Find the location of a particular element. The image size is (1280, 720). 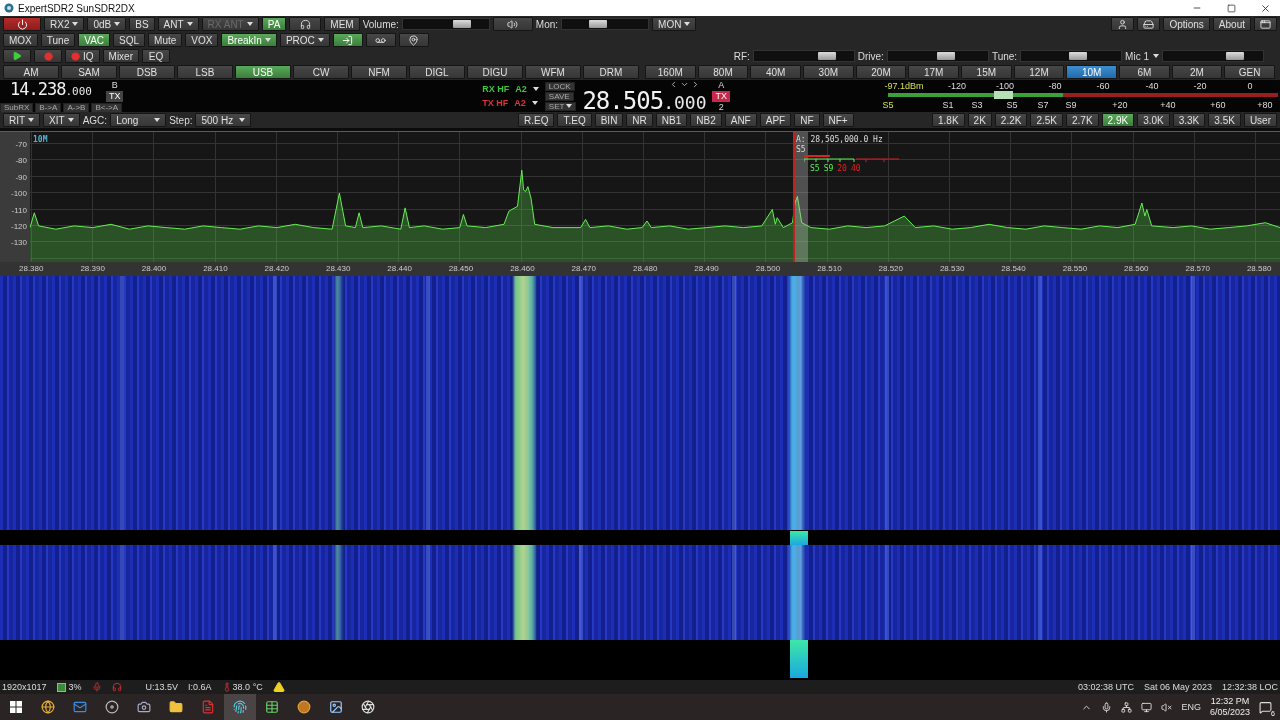

mic-icon is located at coordinates (1107, 707).